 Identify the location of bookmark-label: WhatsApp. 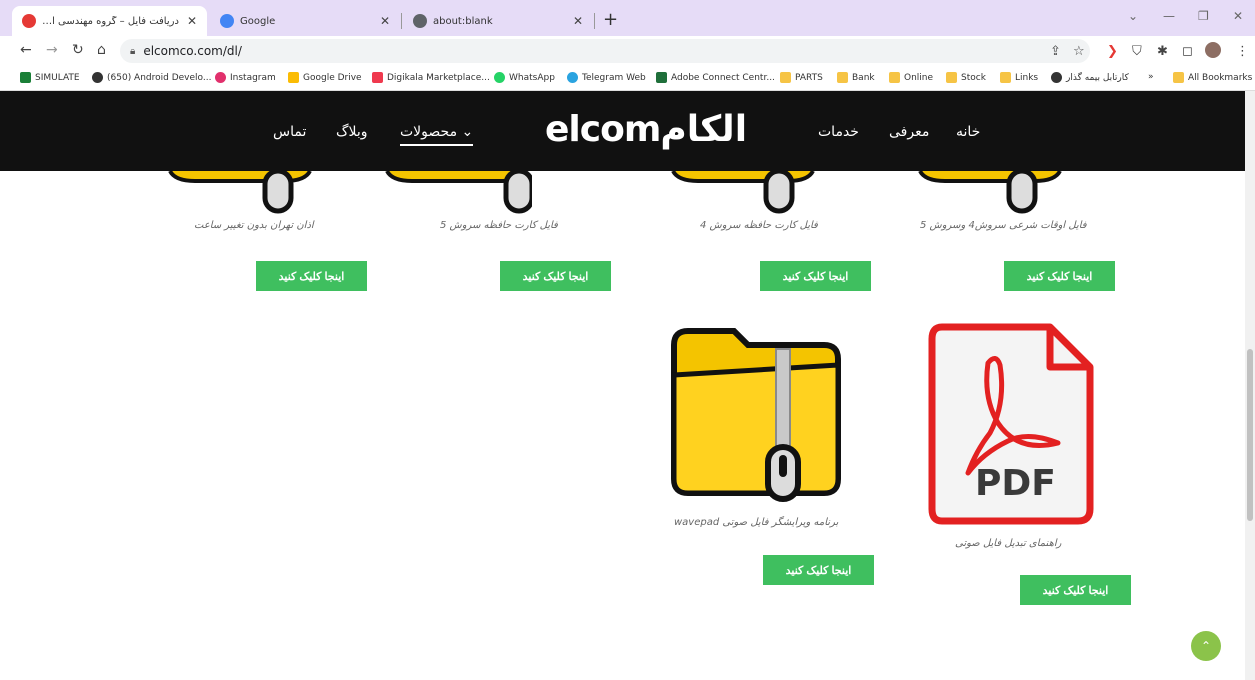
(532, 77).